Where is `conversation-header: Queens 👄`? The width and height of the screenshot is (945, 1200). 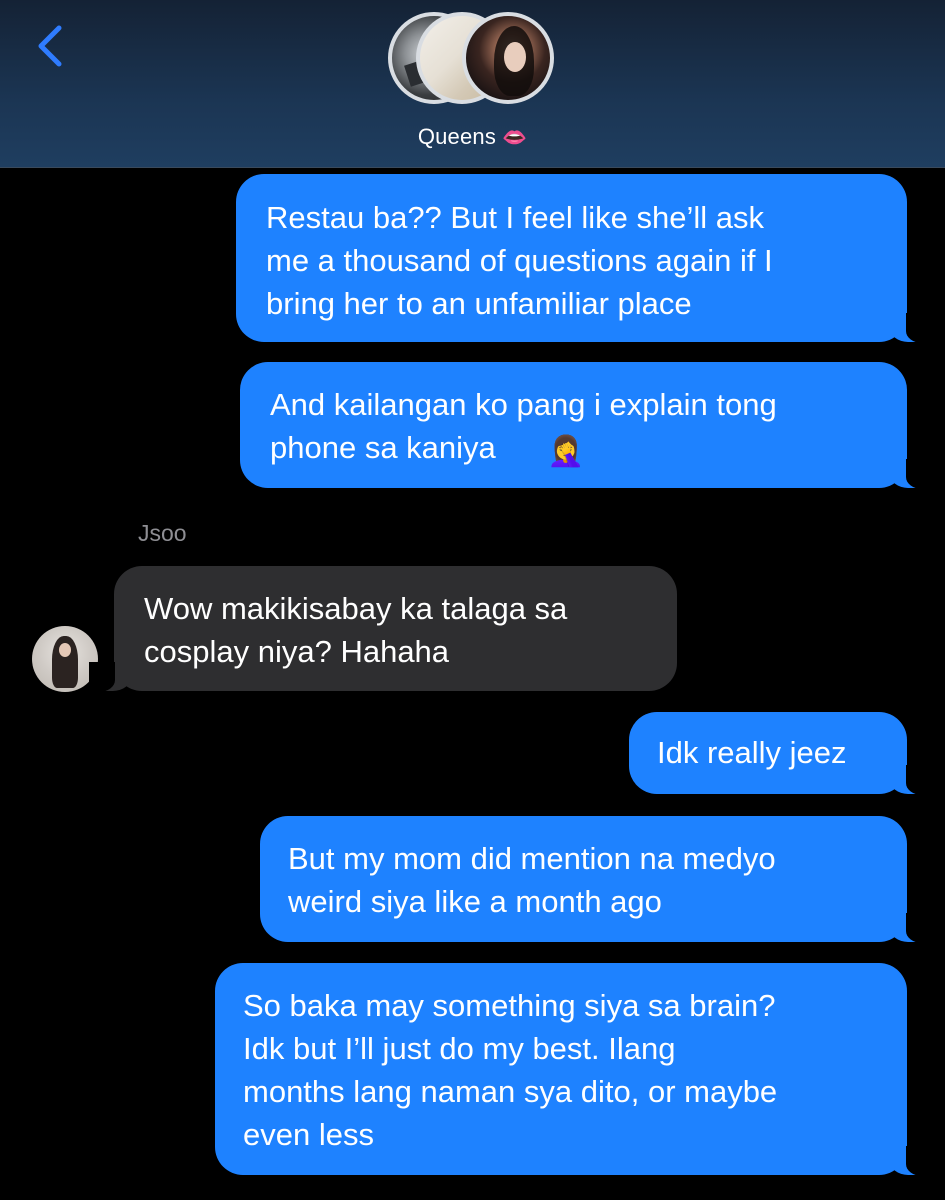
conversation-header: Queens 👄 is located at coordinates (472, 84).